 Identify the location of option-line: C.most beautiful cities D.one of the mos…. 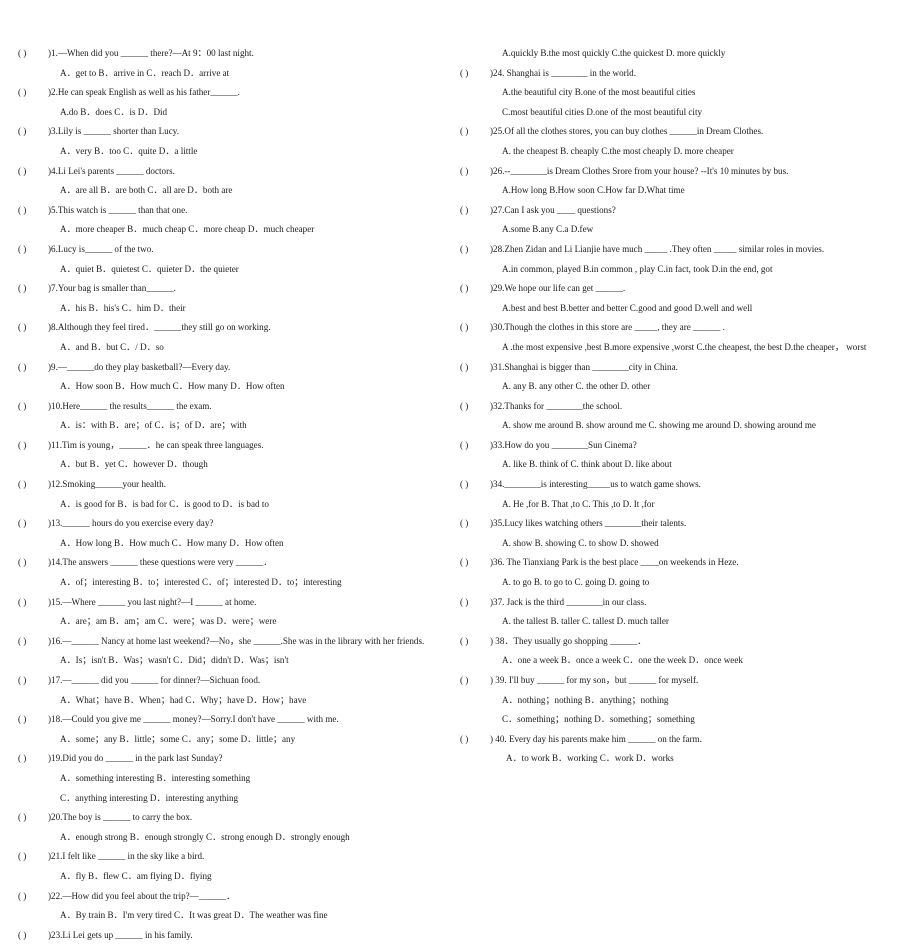
(680, 113).